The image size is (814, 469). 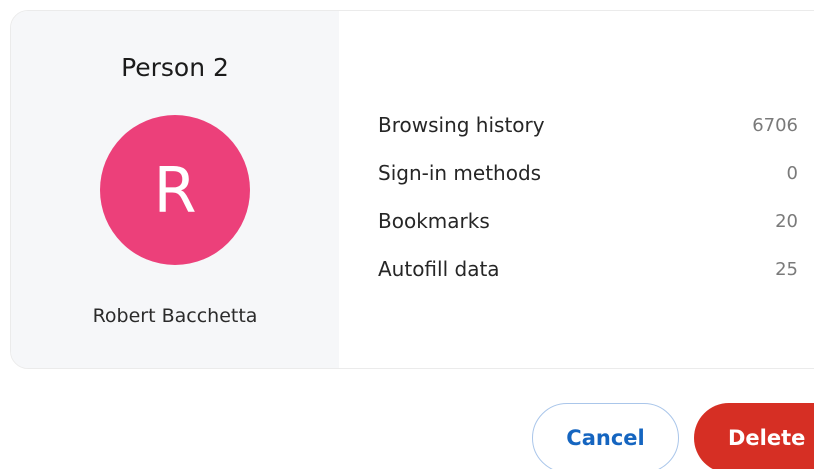 What do you see at coordinates (175, 67) in the screenshot?
I see `profile-title: Person 2` at bounding box center [175, 67].